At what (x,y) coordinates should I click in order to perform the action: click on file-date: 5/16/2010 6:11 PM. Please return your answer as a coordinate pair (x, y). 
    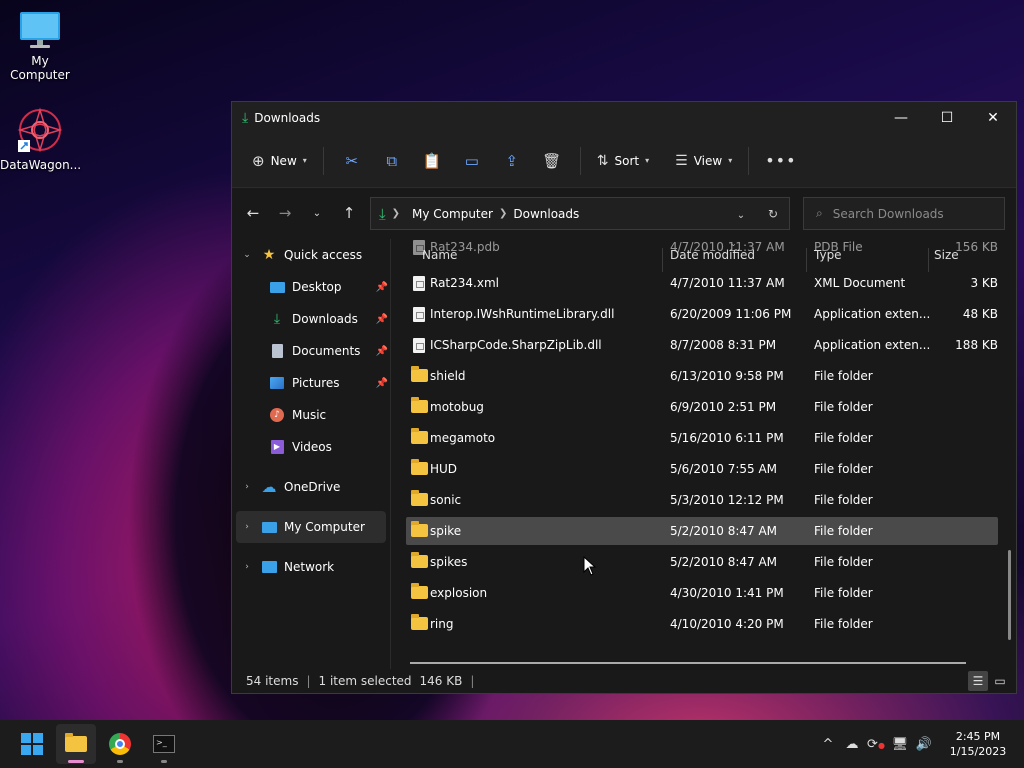
    Looking at the image, I should click on (727, 438).